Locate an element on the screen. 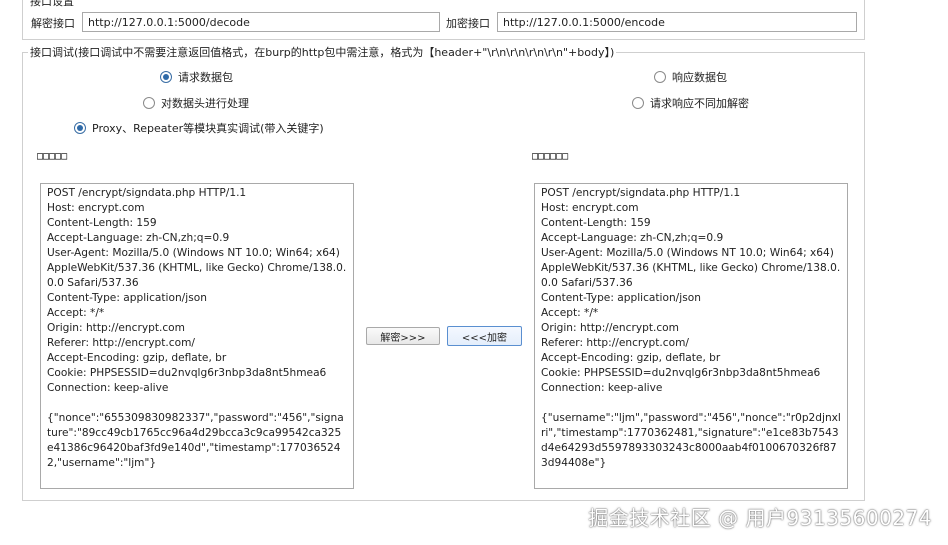 Image resolution: width=948 pixels, height=545 pixels. encode-url-input is located at coordinates (677, 22).